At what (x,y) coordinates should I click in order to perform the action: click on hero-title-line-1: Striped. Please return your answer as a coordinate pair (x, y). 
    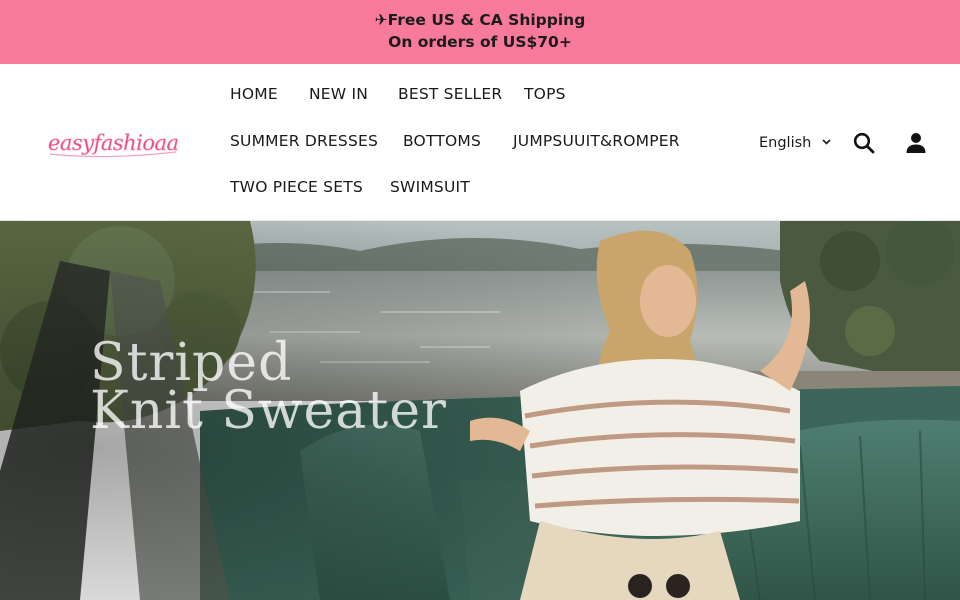
    Looking at the image, I should click on (191, 363).